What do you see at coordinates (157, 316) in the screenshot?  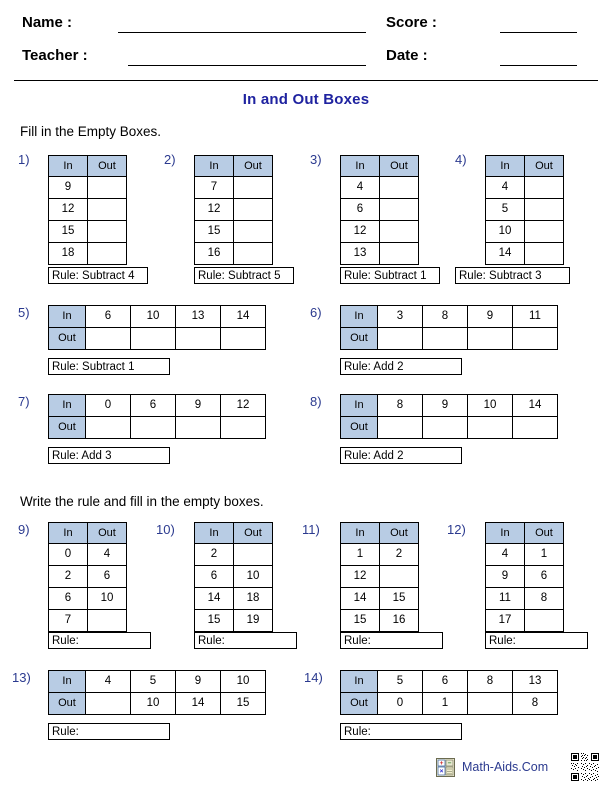 I see `table-row-in: In 6 10 13 14` at bounding box center [157, 316].